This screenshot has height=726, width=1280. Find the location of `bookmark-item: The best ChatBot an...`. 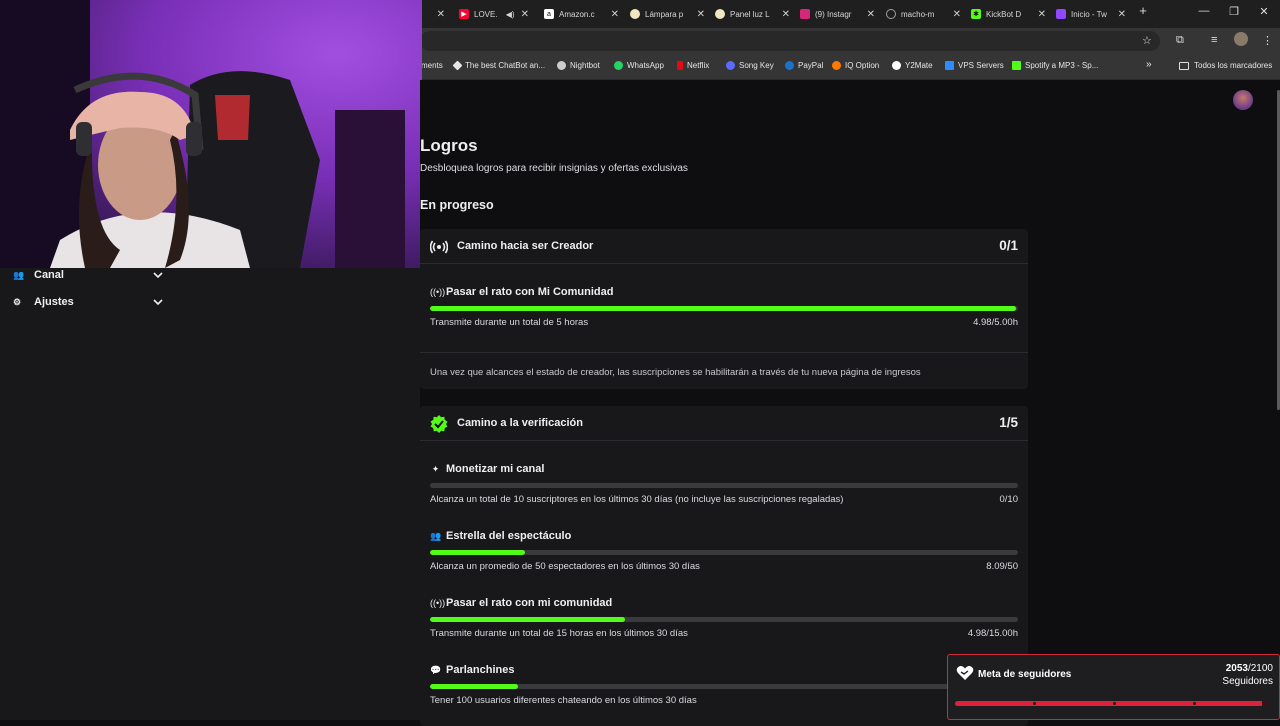

bookmark-item: The best ChatBot an... is located at coordinates (499, 65).